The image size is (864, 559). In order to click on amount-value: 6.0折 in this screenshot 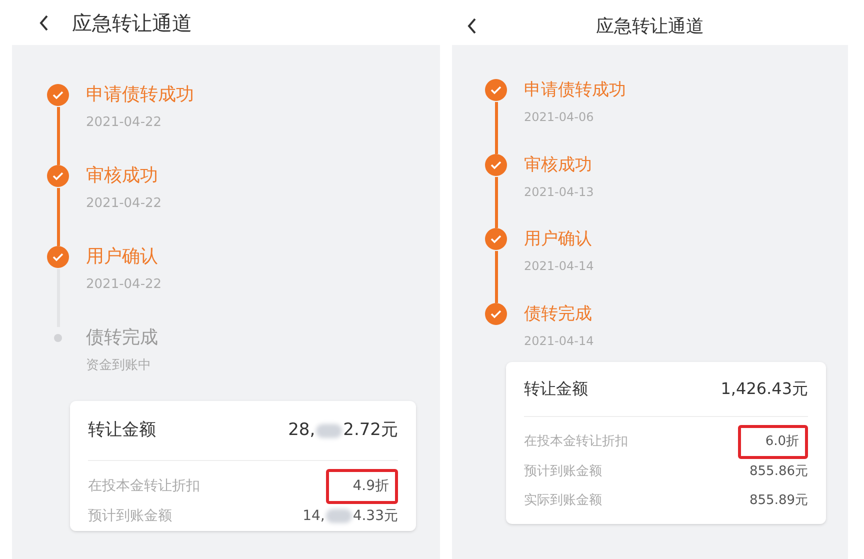, I will do `click(782, 442)`.